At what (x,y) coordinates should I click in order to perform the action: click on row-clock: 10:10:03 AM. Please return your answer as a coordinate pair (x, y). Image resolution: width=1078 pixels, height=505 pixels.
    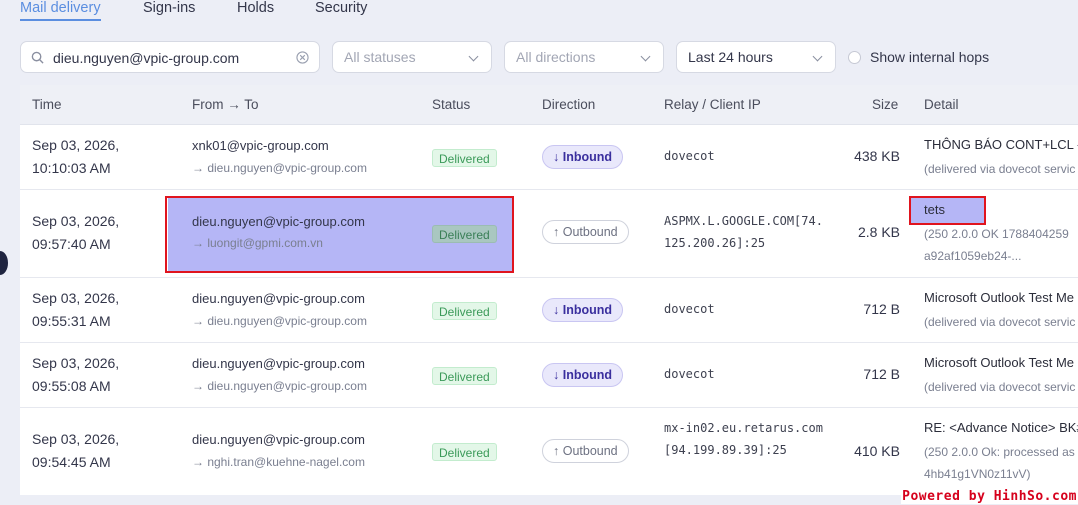
    Looking at the image, I should click on (71, 168).